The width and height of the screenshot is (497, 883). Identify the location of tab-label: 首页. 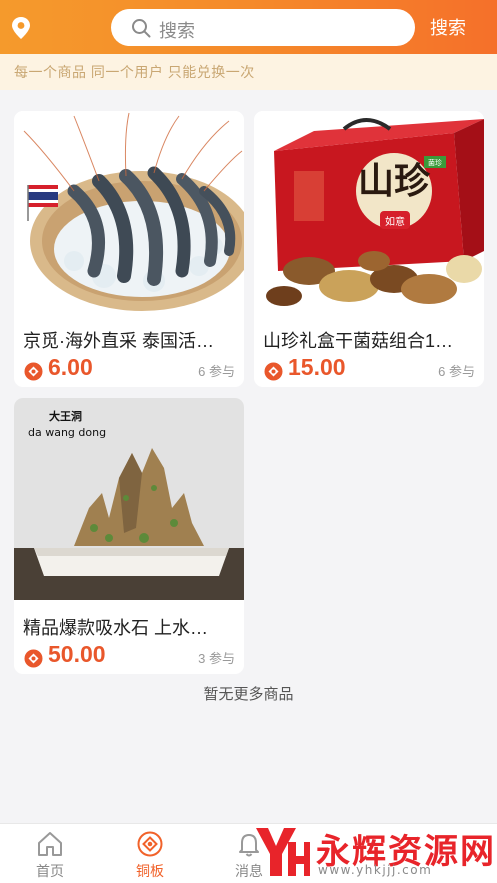
(50, 871).